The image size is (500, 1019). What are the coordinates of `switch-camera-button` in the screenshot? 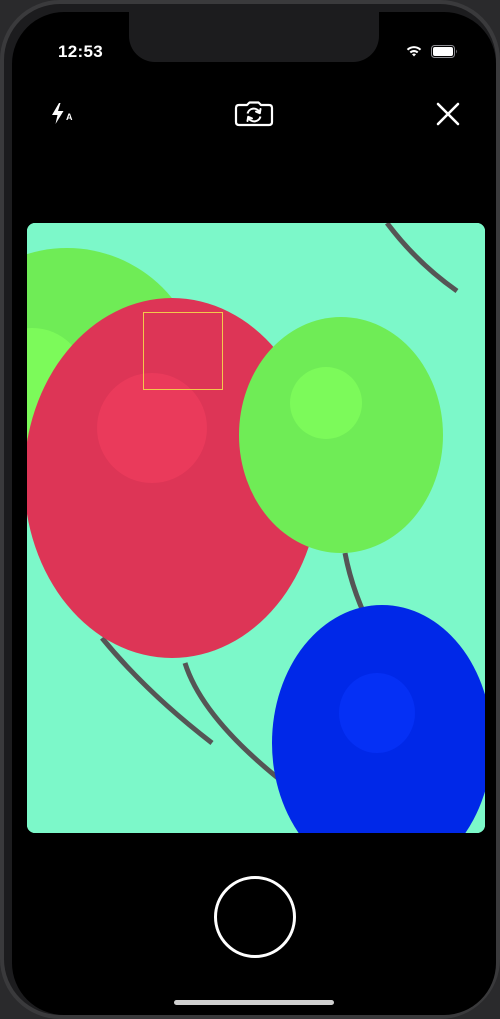 It's located at (254, 114).